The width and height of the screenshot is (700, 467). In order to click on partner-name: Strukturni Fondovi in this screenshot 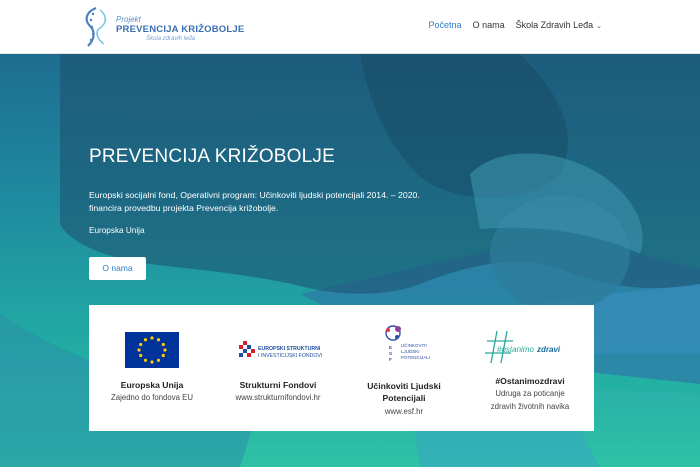, I will do `click(278, 385)`.